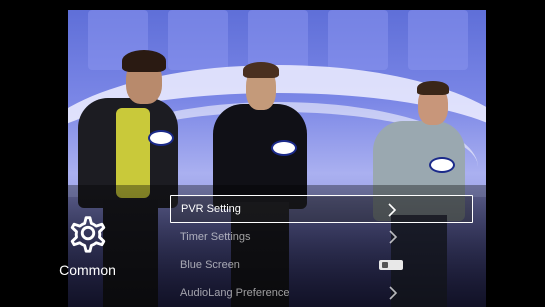  I want to click on menu-item-label: Blue Screen, so click(210, 265).